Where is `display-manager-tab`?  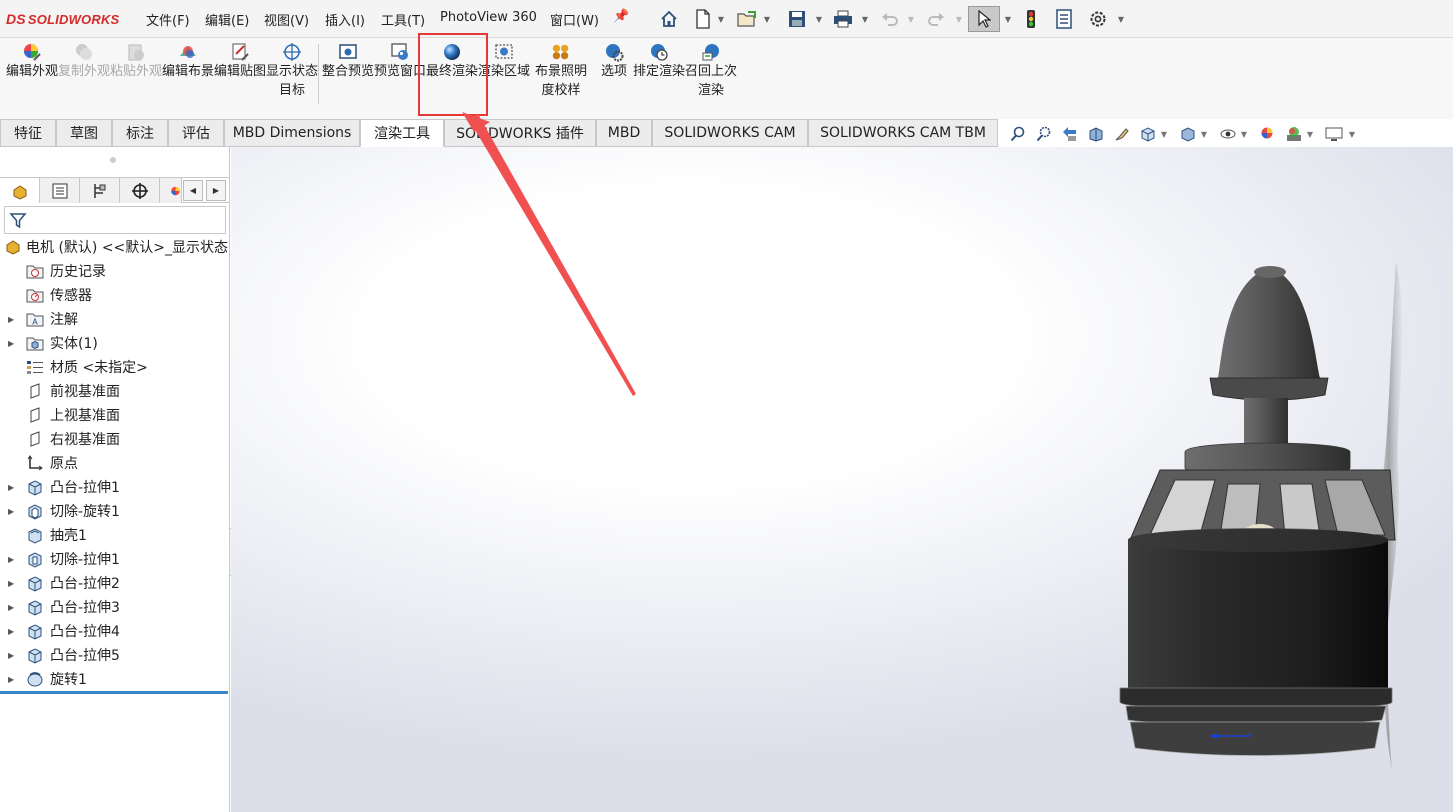
display-manager-tab is located at coordinates (171, 190).